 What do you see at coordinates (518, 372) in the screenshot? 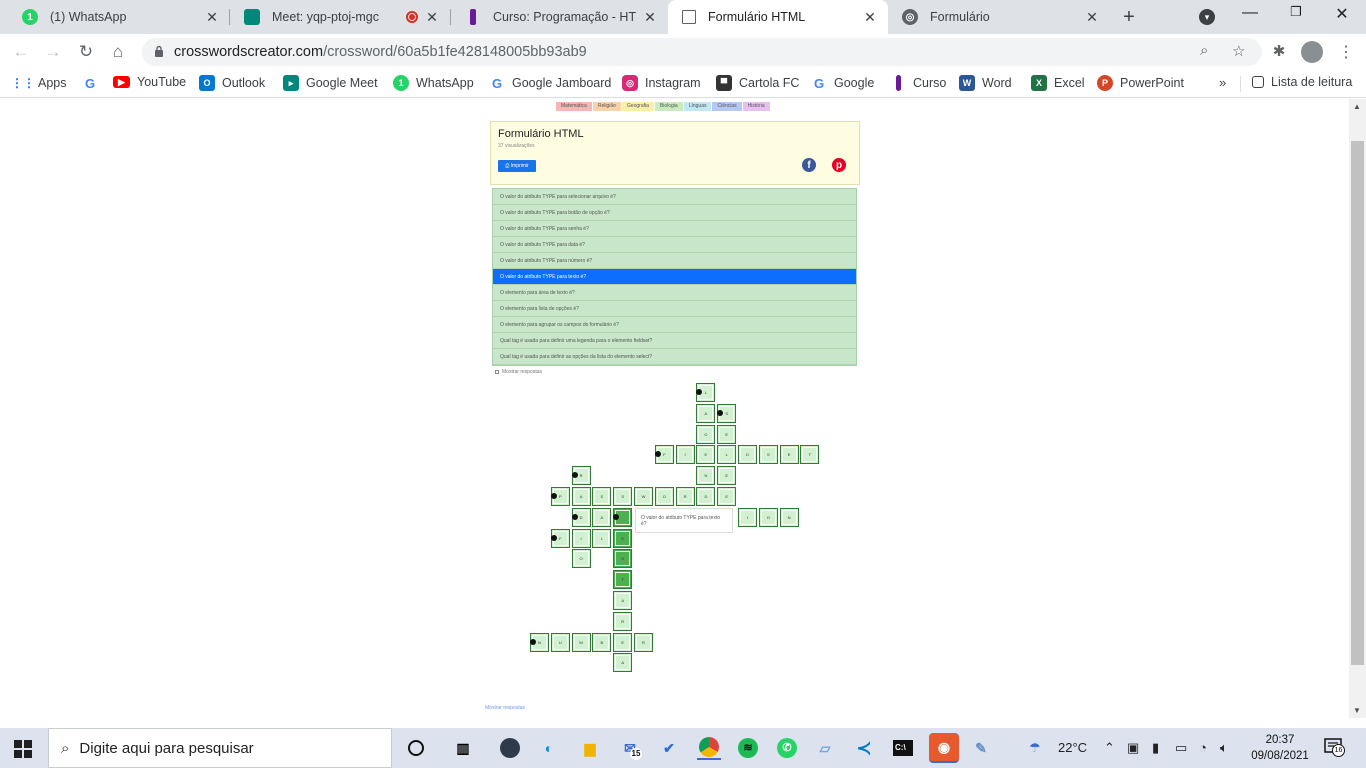
I see `show-answers-toggle: Mostrar respostas` at bounding box center [518, 372].